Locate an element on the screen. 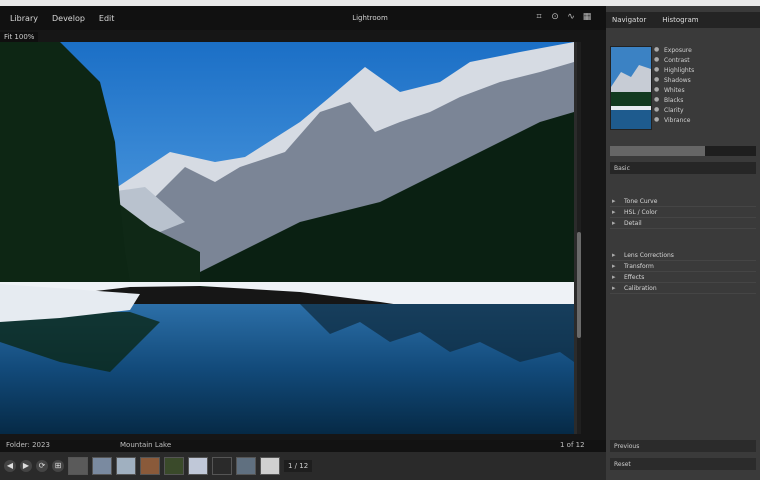 This screenshot has height=480, width=760. window-title: Lightroom is located at coordinates (370, 18).